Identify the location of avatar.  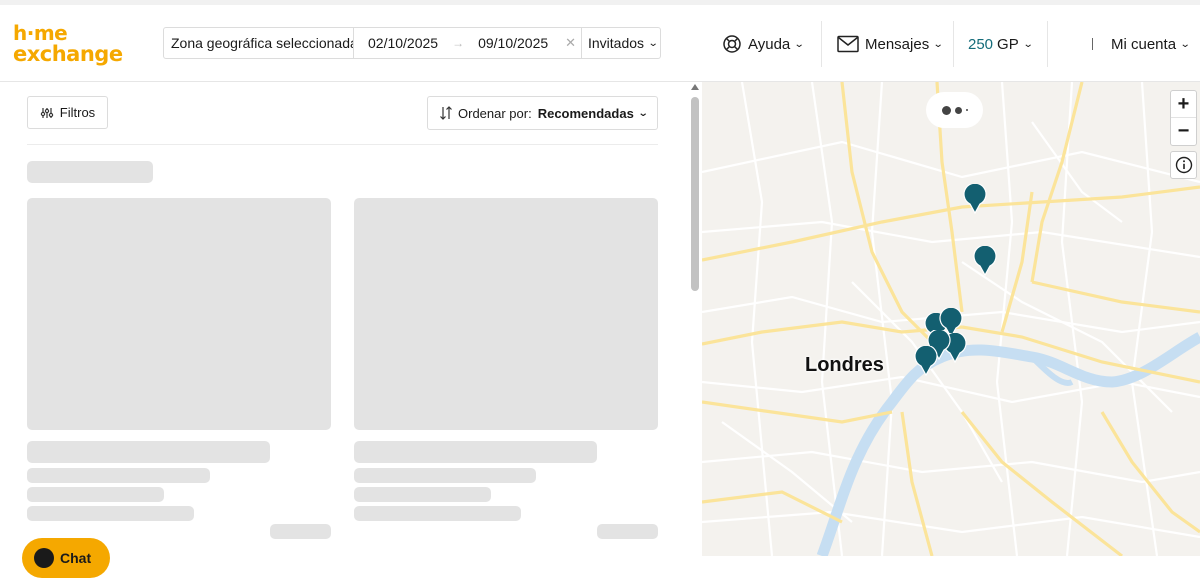
(1092, 44).